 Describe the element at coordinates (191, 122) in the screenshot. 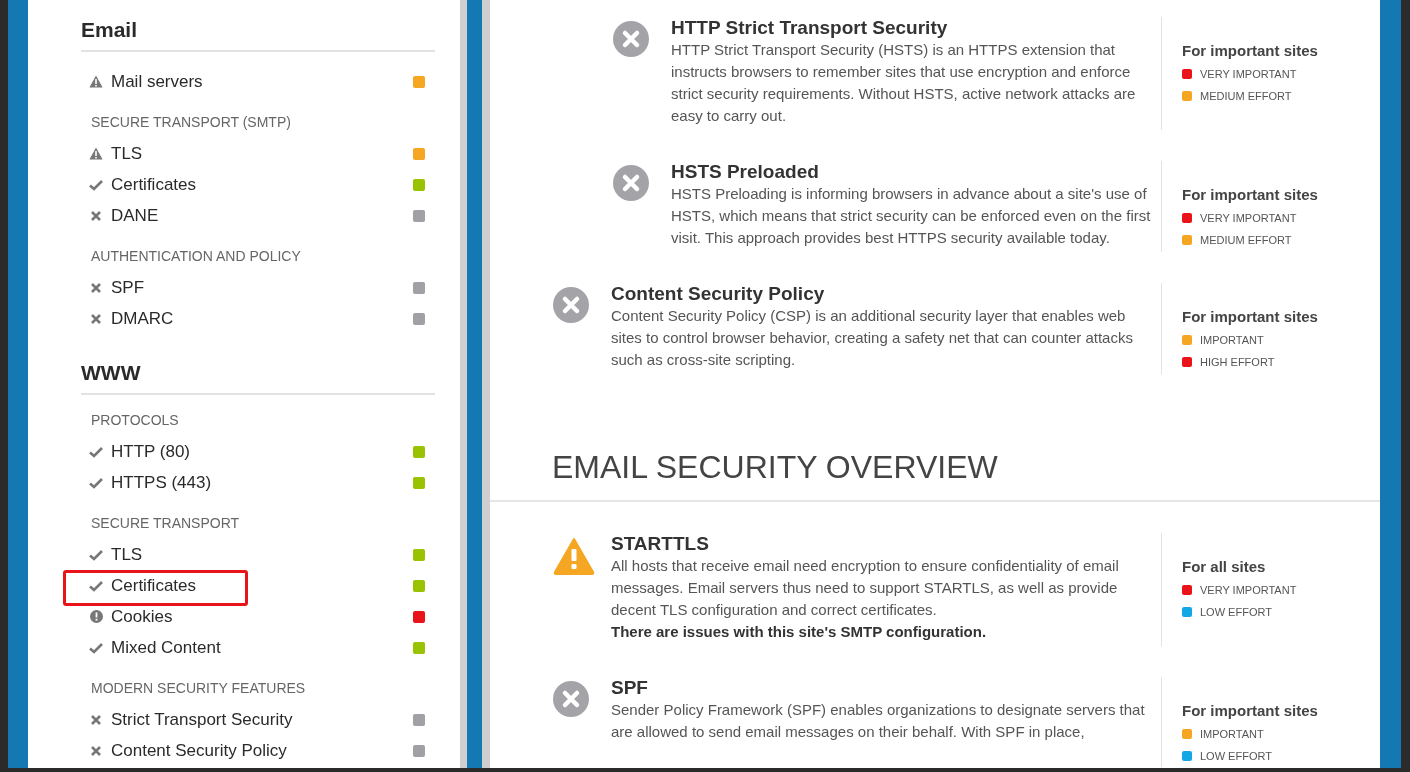

I see `group-label: SECURE TRANSPORT (SMTP)` at that location.